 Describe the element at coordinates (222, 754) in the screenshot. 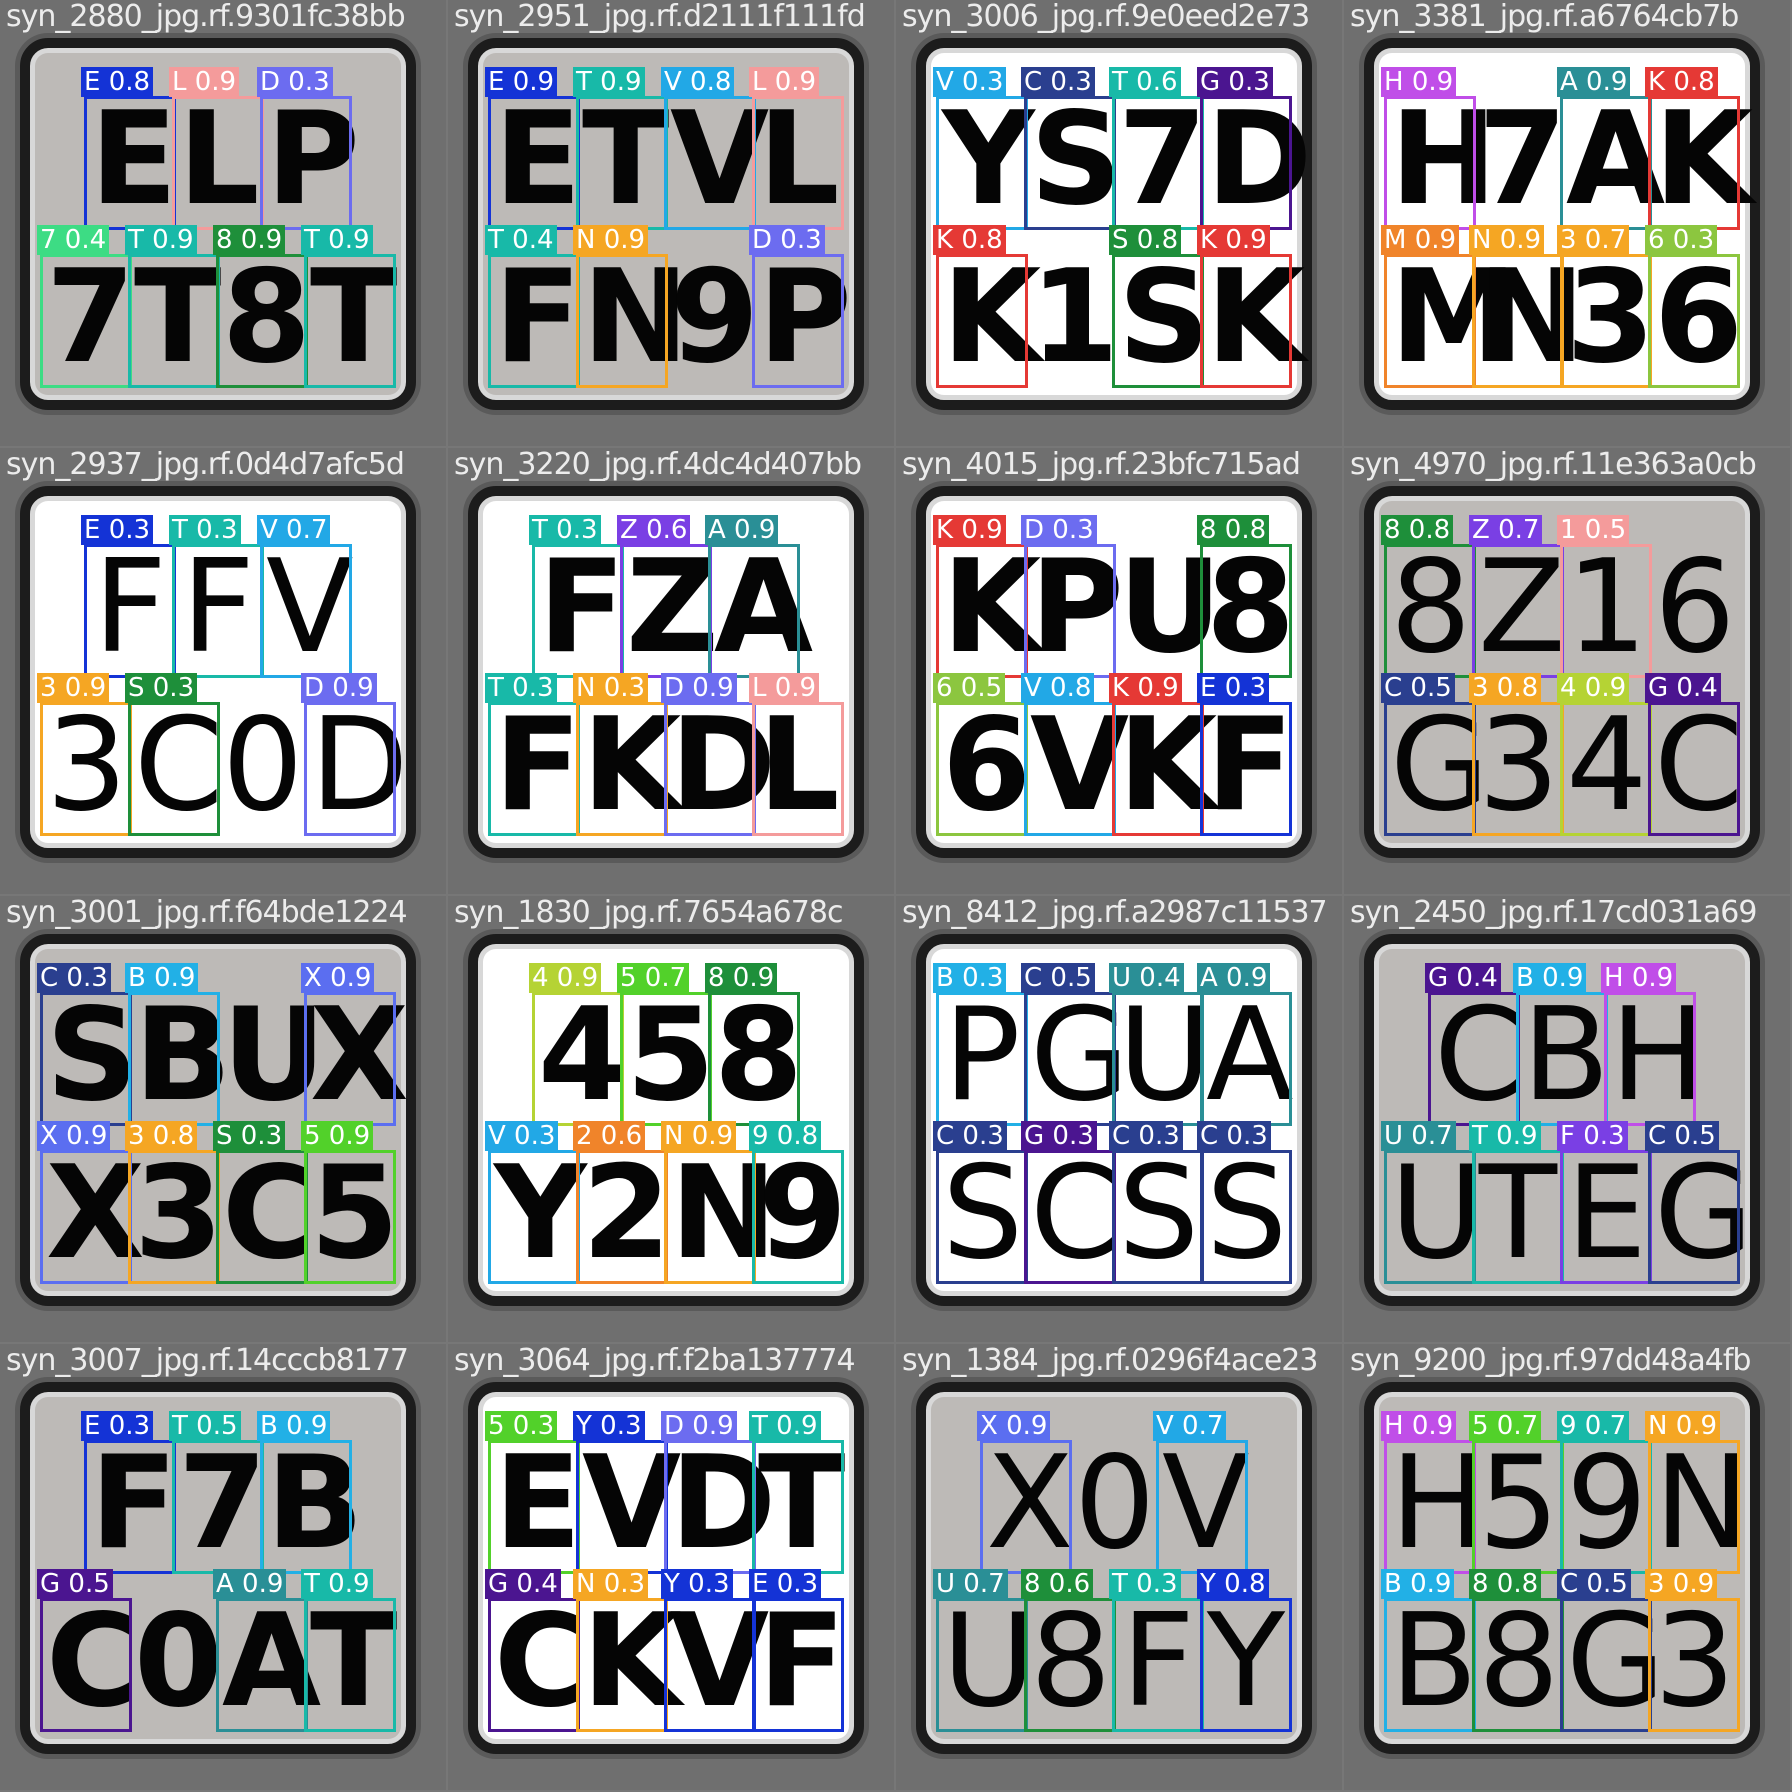

I see `plate-row-bot: 33 0.9 C S 0.3 0 D D 0.9` at that location.